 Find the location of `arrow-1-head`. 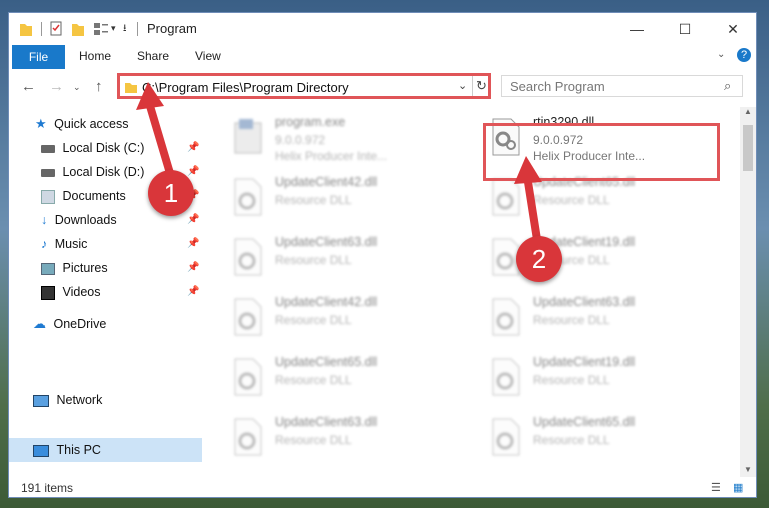

arrow-1-head is located at coordinates (150, 96).